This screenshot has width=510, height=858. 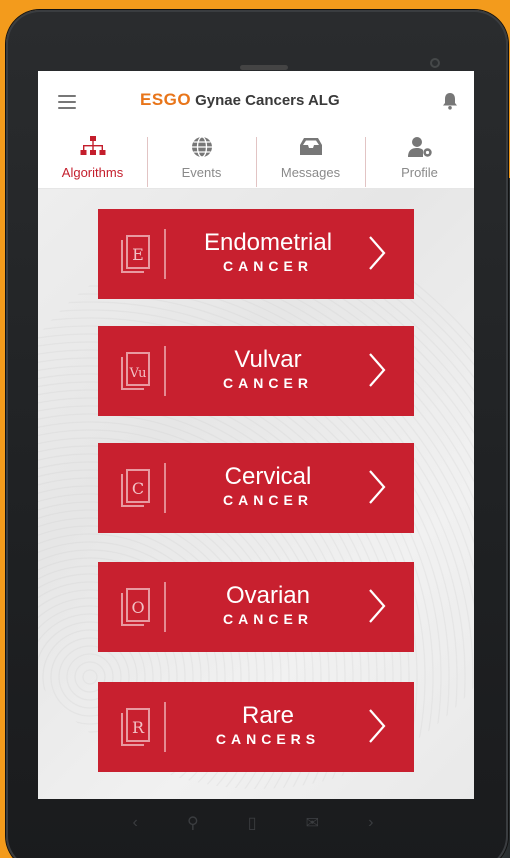 What do you see at coordinates (435, 63) in the screenshot?
I see `front-camera` at bounding box center [435, 63].